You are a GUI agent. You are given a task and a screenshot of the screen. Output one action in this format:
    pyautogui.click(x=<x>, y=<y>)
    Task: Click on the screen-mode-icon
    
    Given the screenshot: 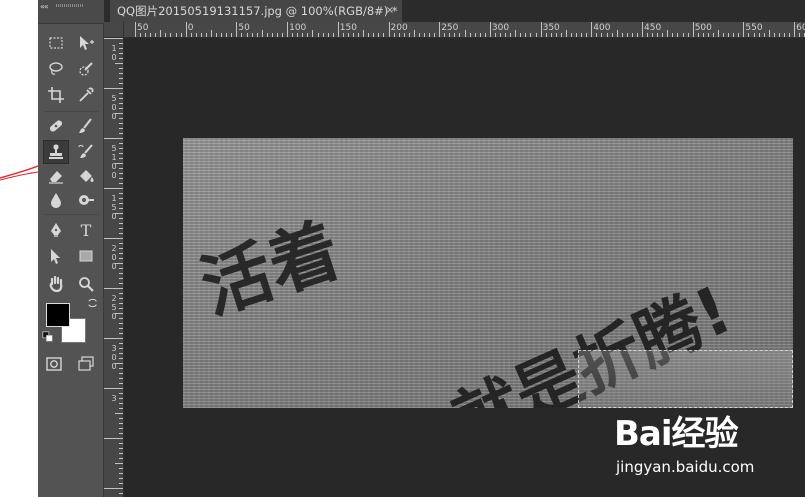 What is the action you would take?
    pyautogui.click(x=86, y=364)
    